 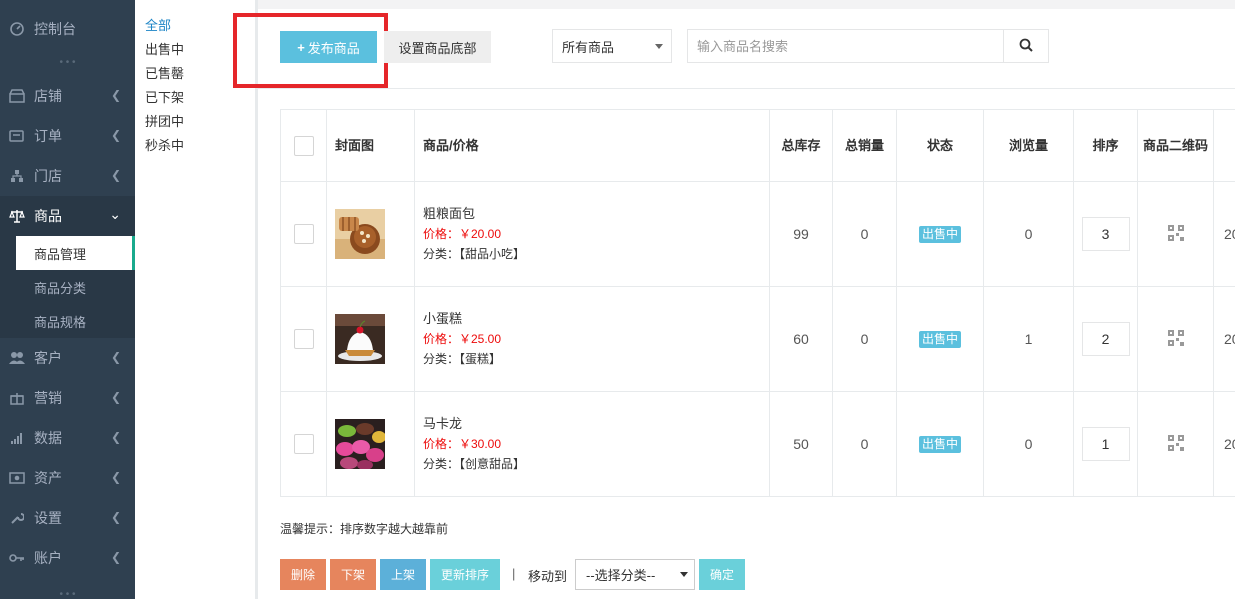 What do you see at coordinates (353, 574) in the screenshot?
I see `off-shelf-button: 下架` at bounding box center [353, 574].